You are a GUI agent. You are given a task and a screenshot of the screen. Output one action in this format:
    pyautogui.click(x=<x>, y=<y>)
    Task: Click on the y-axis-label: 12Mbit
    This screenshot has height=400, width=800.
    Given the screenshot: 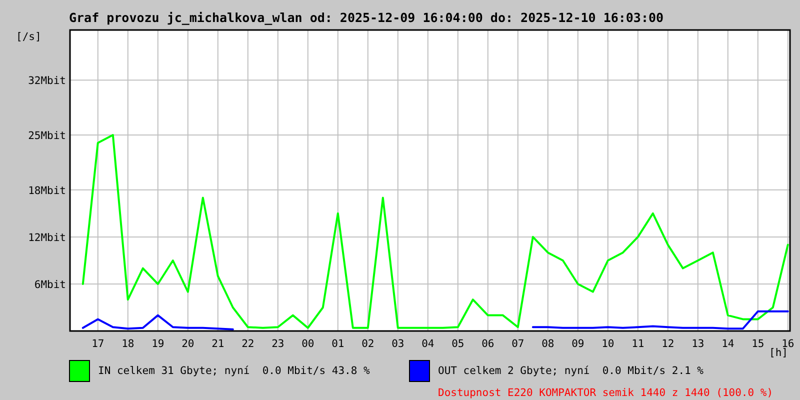 What is the action you would take?
    pyautogui.click(x=47, y=238)
    